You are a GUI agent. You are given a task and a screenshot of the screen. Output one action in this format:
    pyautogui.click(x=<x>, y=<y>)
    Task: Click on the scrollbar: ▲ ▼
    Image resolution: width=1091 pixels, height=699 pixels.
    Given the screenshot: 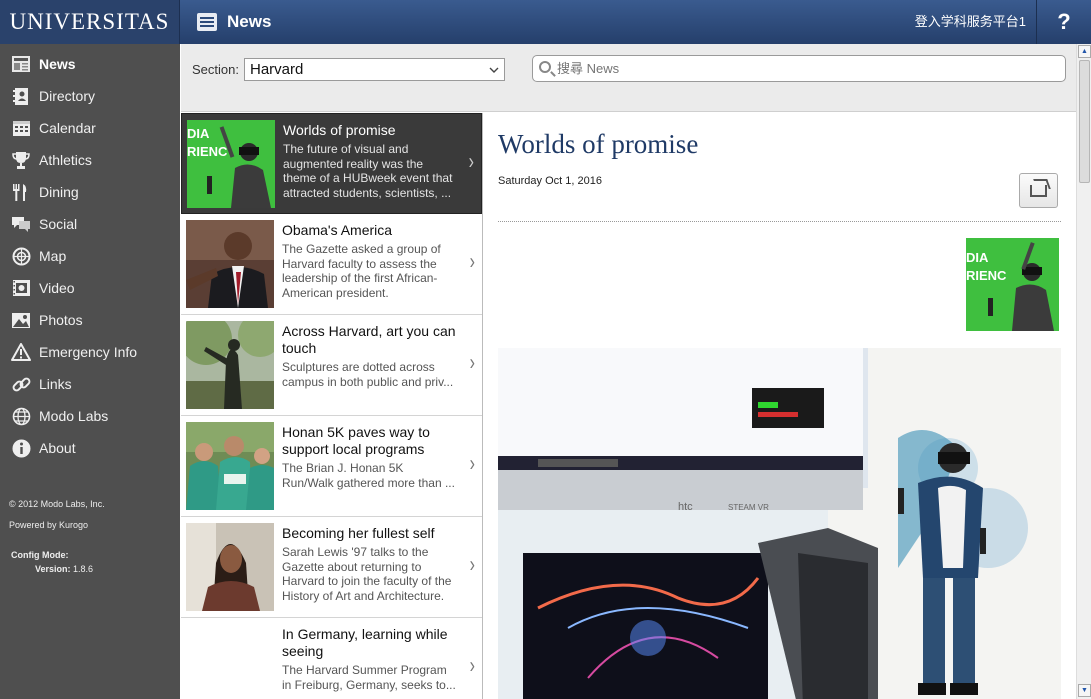 What is the action you would take?
    pyautogui.click(x=1083, y=371)
    